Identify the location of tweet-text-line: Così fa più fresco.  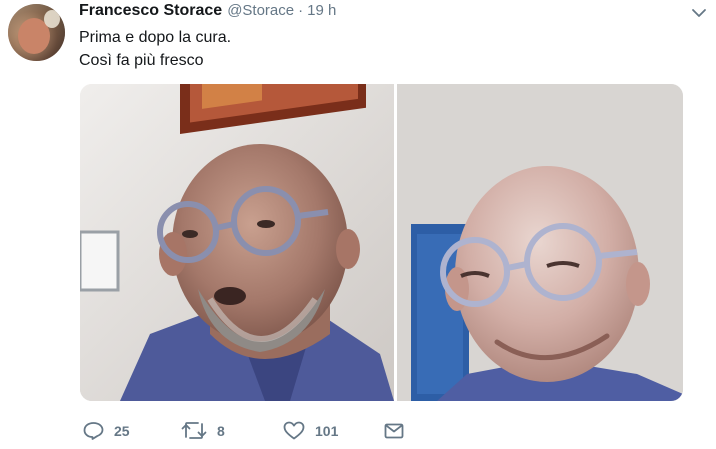
(141, 60).